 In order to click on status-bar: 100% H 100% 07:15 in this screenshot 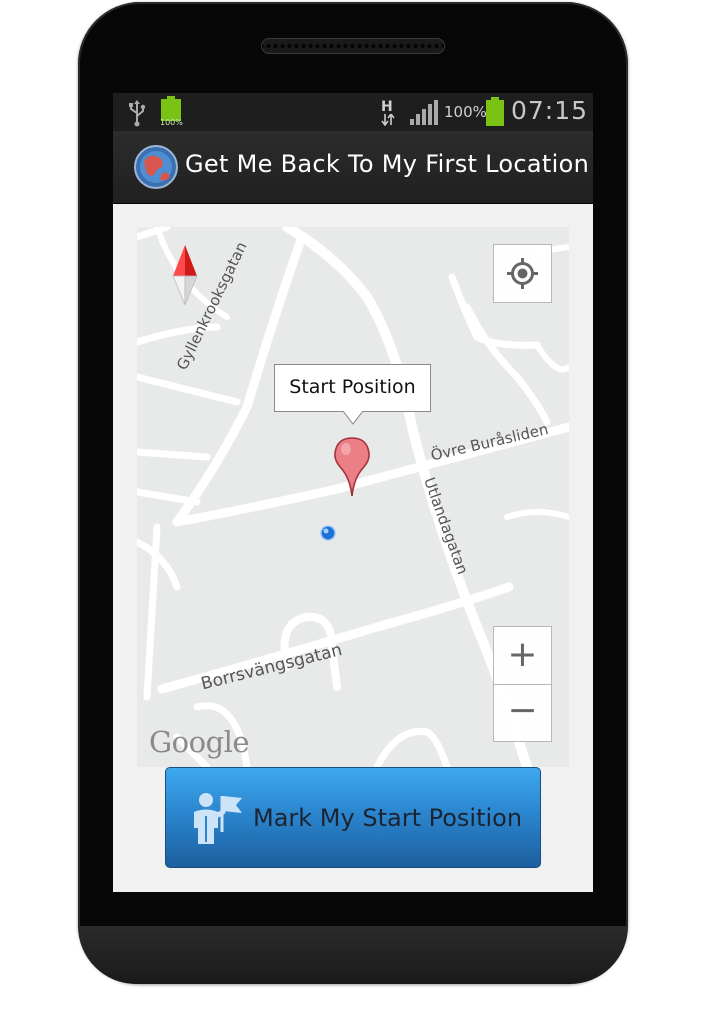, I will do `click(353, 112)`.